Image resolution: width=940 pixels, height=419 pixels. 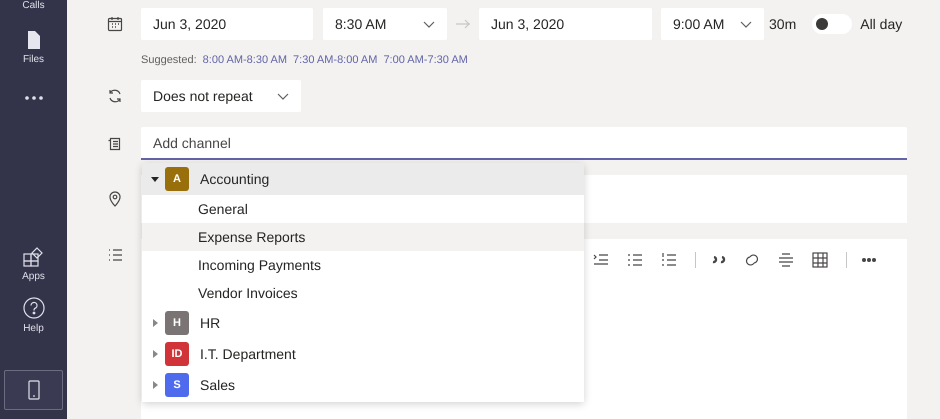 What do you see at coordinates (115, 96) in the screenshot?
I see `repeat-icon` at bounding box center [115, 96].